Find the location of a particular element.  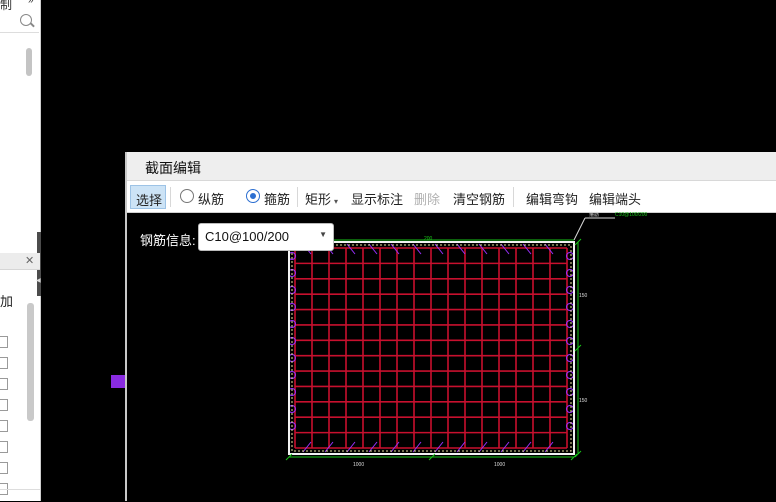

search-box is located at coordinates (19, 22).